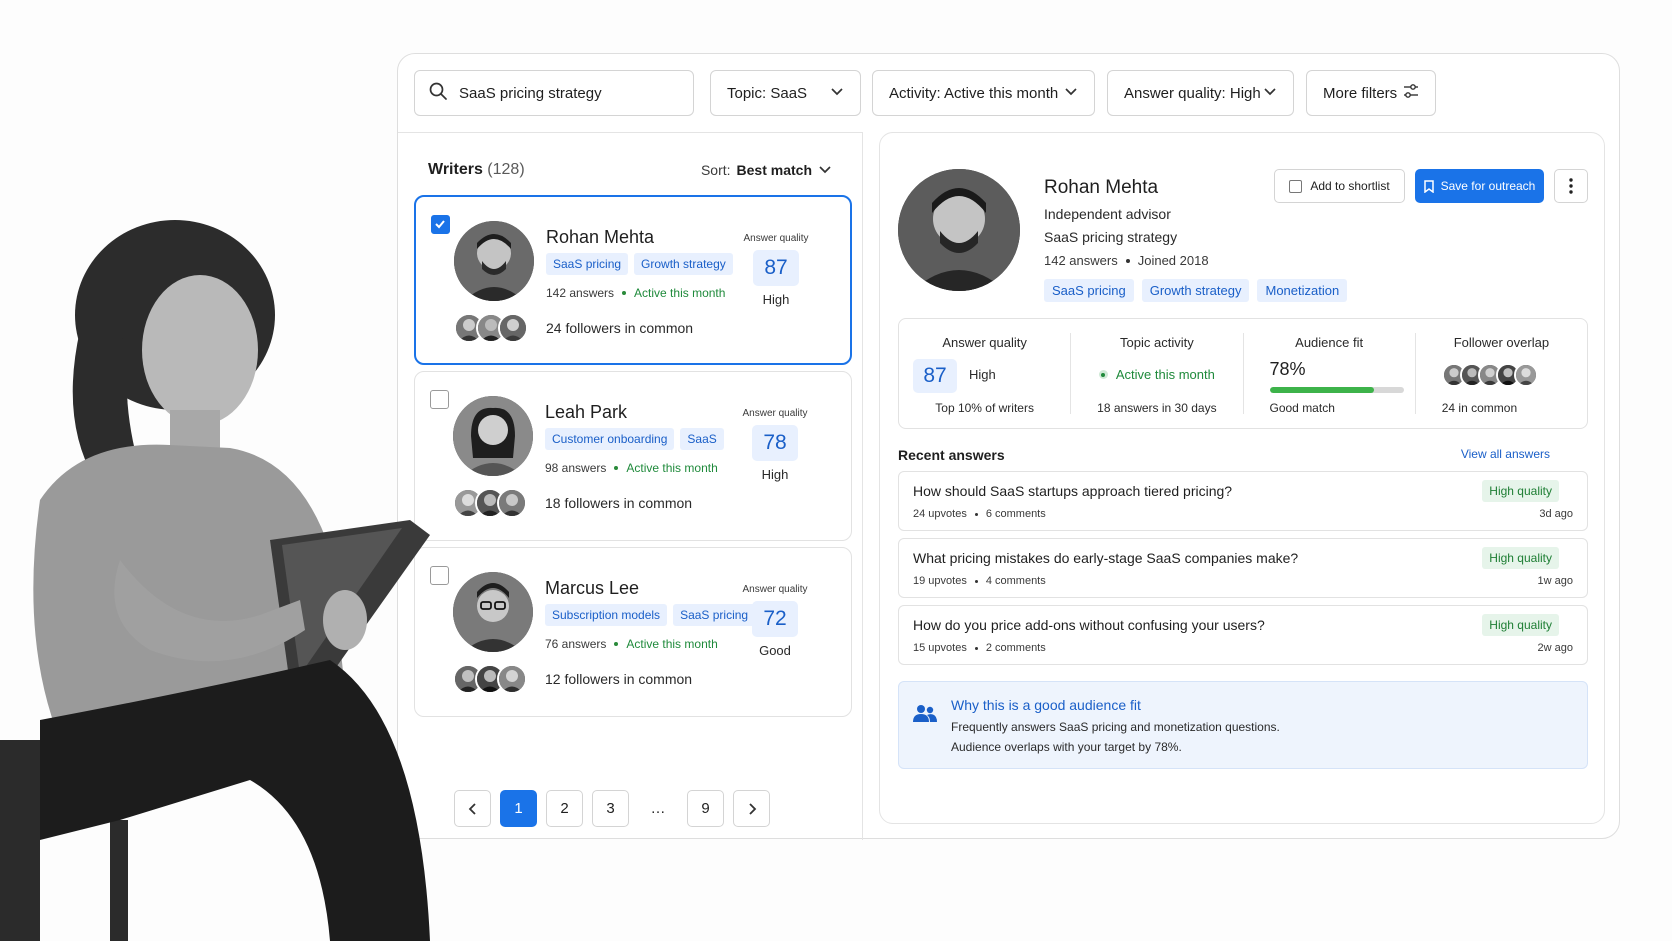 This screenshot has width=1672, height=941. Describe the element at coordinates (564, 808) in the screenshot. I see `page-button-2: 2` at that location.